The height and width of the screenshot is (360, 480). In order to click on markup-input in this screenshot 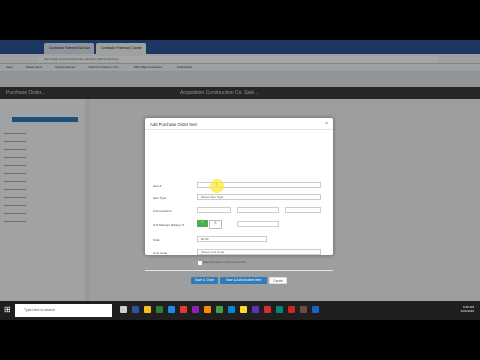, I will do `click(258, 224)`.